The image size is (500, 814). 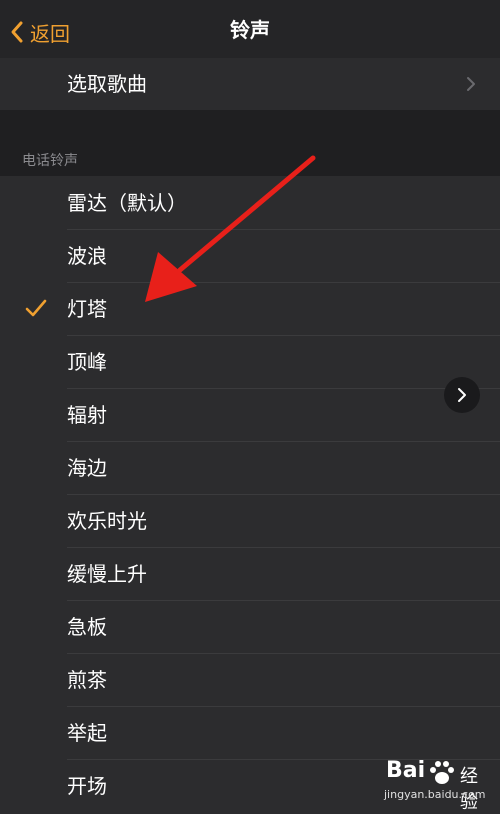 I want to click on ringtone-row: 缓慢上升, so click(x=250, y=574).